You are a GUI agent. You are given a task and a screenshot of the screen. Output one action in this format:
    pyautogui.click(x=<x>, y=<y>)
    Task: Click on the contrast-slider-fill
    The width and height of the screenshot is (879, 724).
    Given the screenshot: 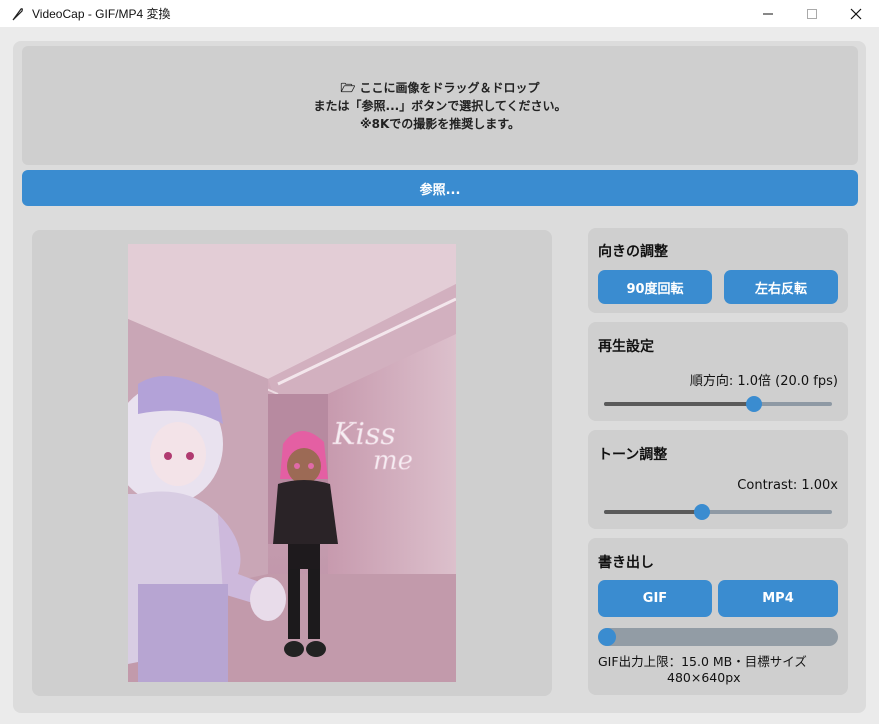 What is the action you would take?
    pyautogui.click(x=653, y=512)
    